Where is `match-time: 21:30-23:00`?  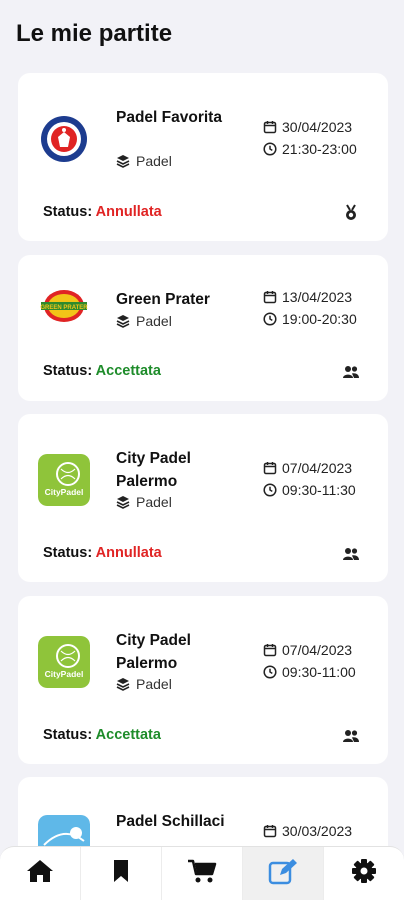
match-time: 21:30-23:00 is located at coordinates (319, 149).